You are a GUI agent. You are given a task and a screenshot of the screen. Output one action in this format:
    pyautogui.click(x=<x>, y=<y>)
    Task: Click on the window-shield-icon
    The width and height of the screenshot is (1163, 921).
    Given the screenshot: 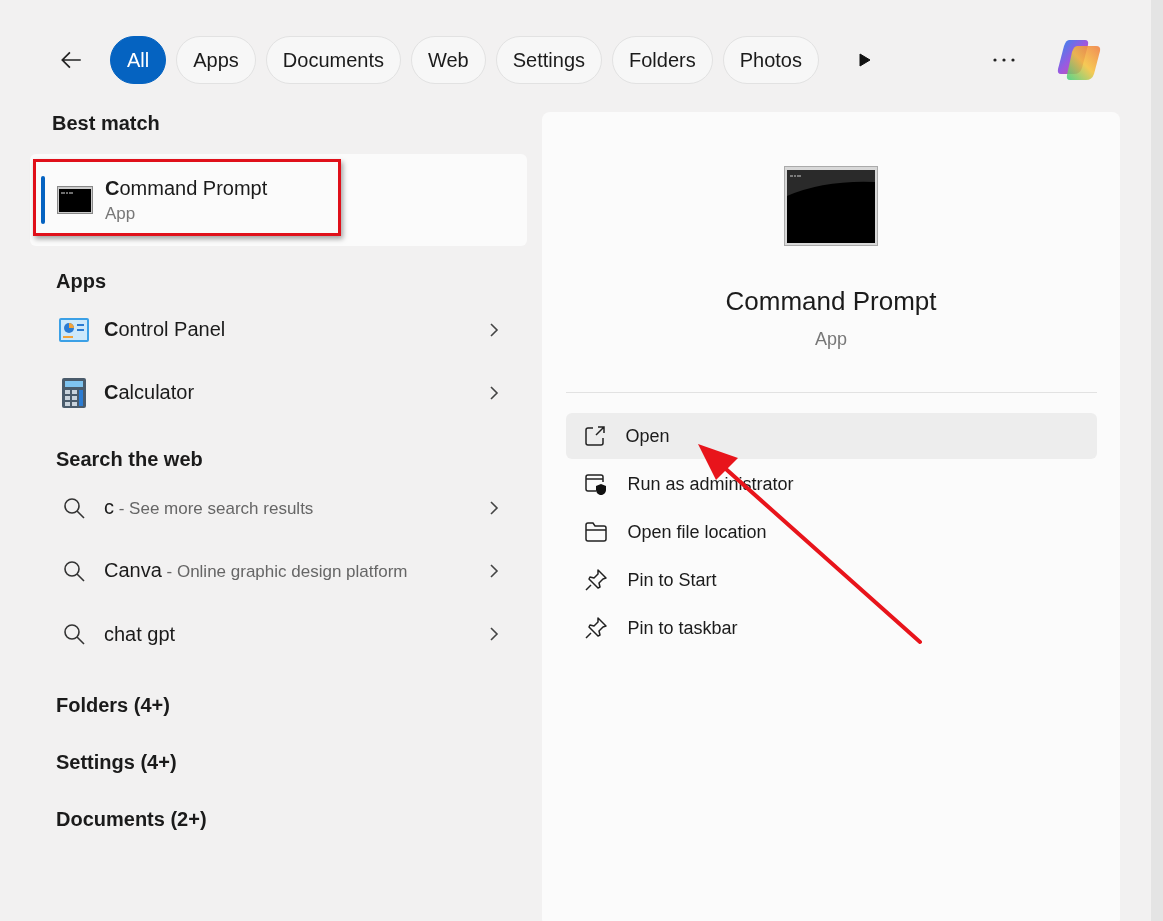 What is the action you would take?
    pyautogui.click(x=595, y=484)
    